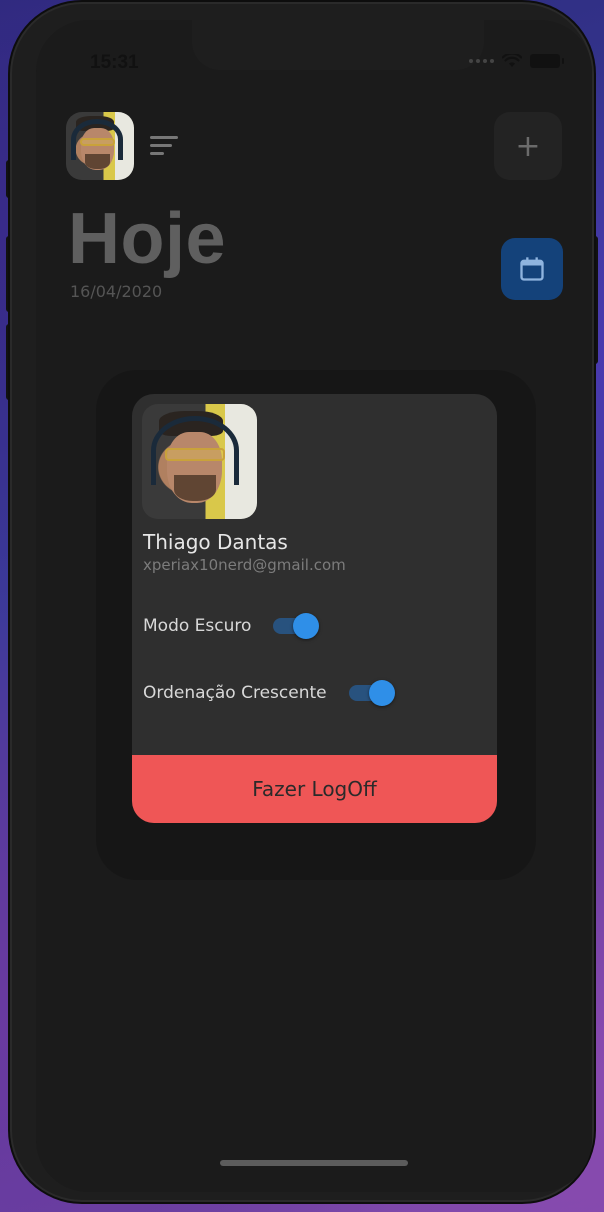 This screenshot has height=1212, width=604. What do you see at coordinates (481, 61) in the screenshot?
I see `signal-icon` at bounding box center [481, 61].